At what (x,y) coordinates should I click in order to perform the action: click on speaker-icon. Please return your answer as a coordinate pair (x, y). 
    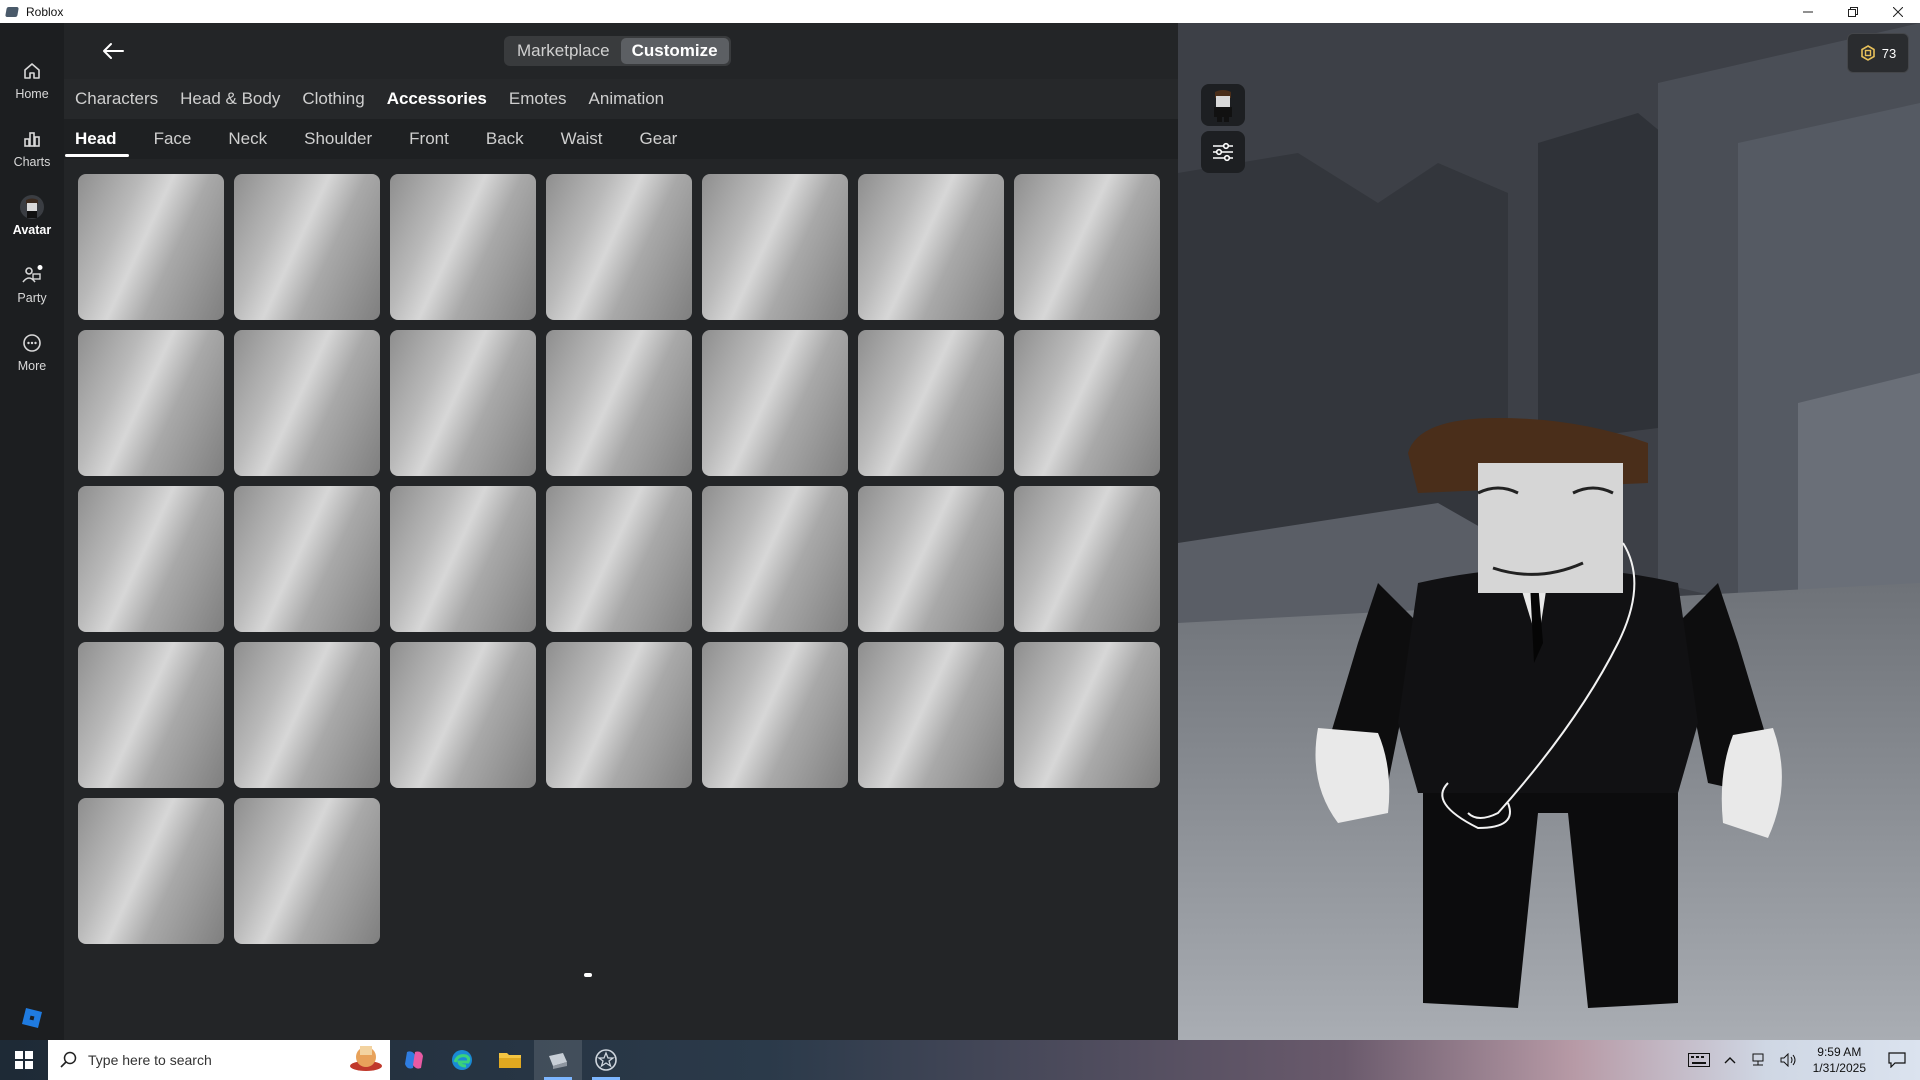
    Looking at the image, I should click on (1788, 1060).